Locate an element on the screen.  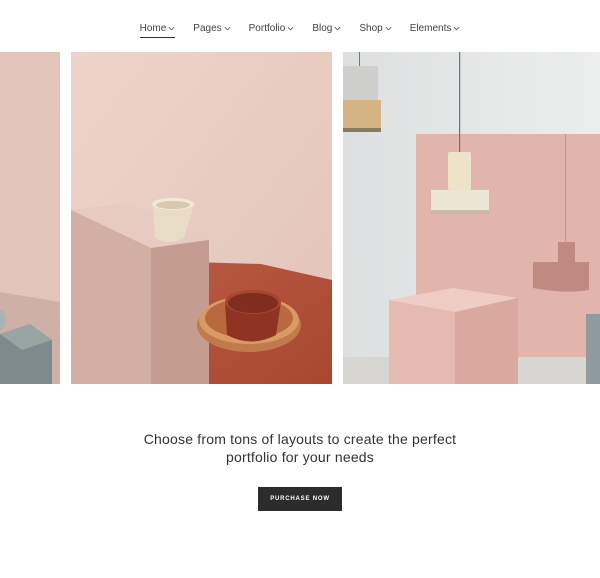
nav-item-label: Shop is located at coordinates (371, 28).